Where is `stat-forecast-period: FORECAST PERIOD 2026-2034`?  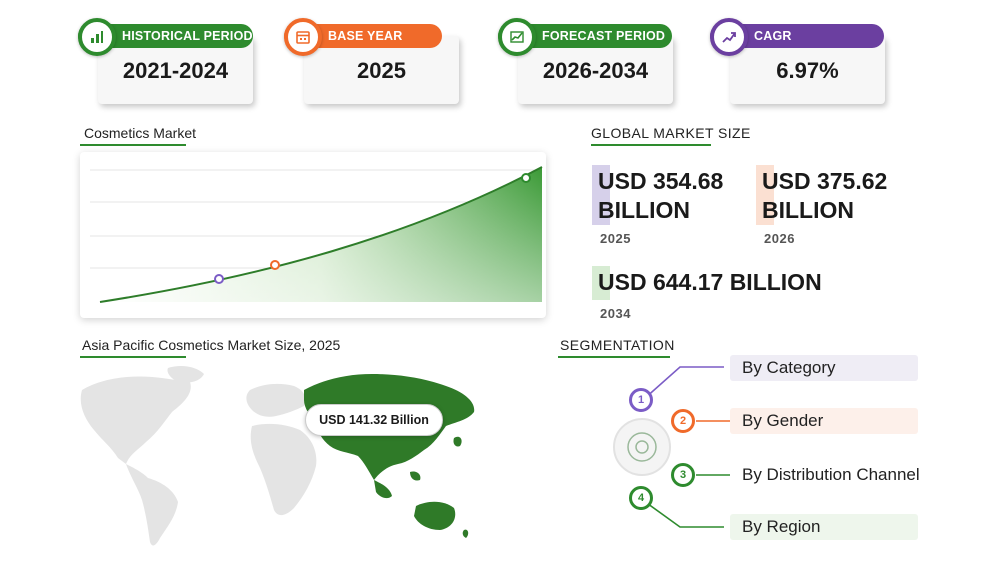
stat-forecast-period: FORECAST PERIOD 2026-2034 is located at coordinates (588, 62).